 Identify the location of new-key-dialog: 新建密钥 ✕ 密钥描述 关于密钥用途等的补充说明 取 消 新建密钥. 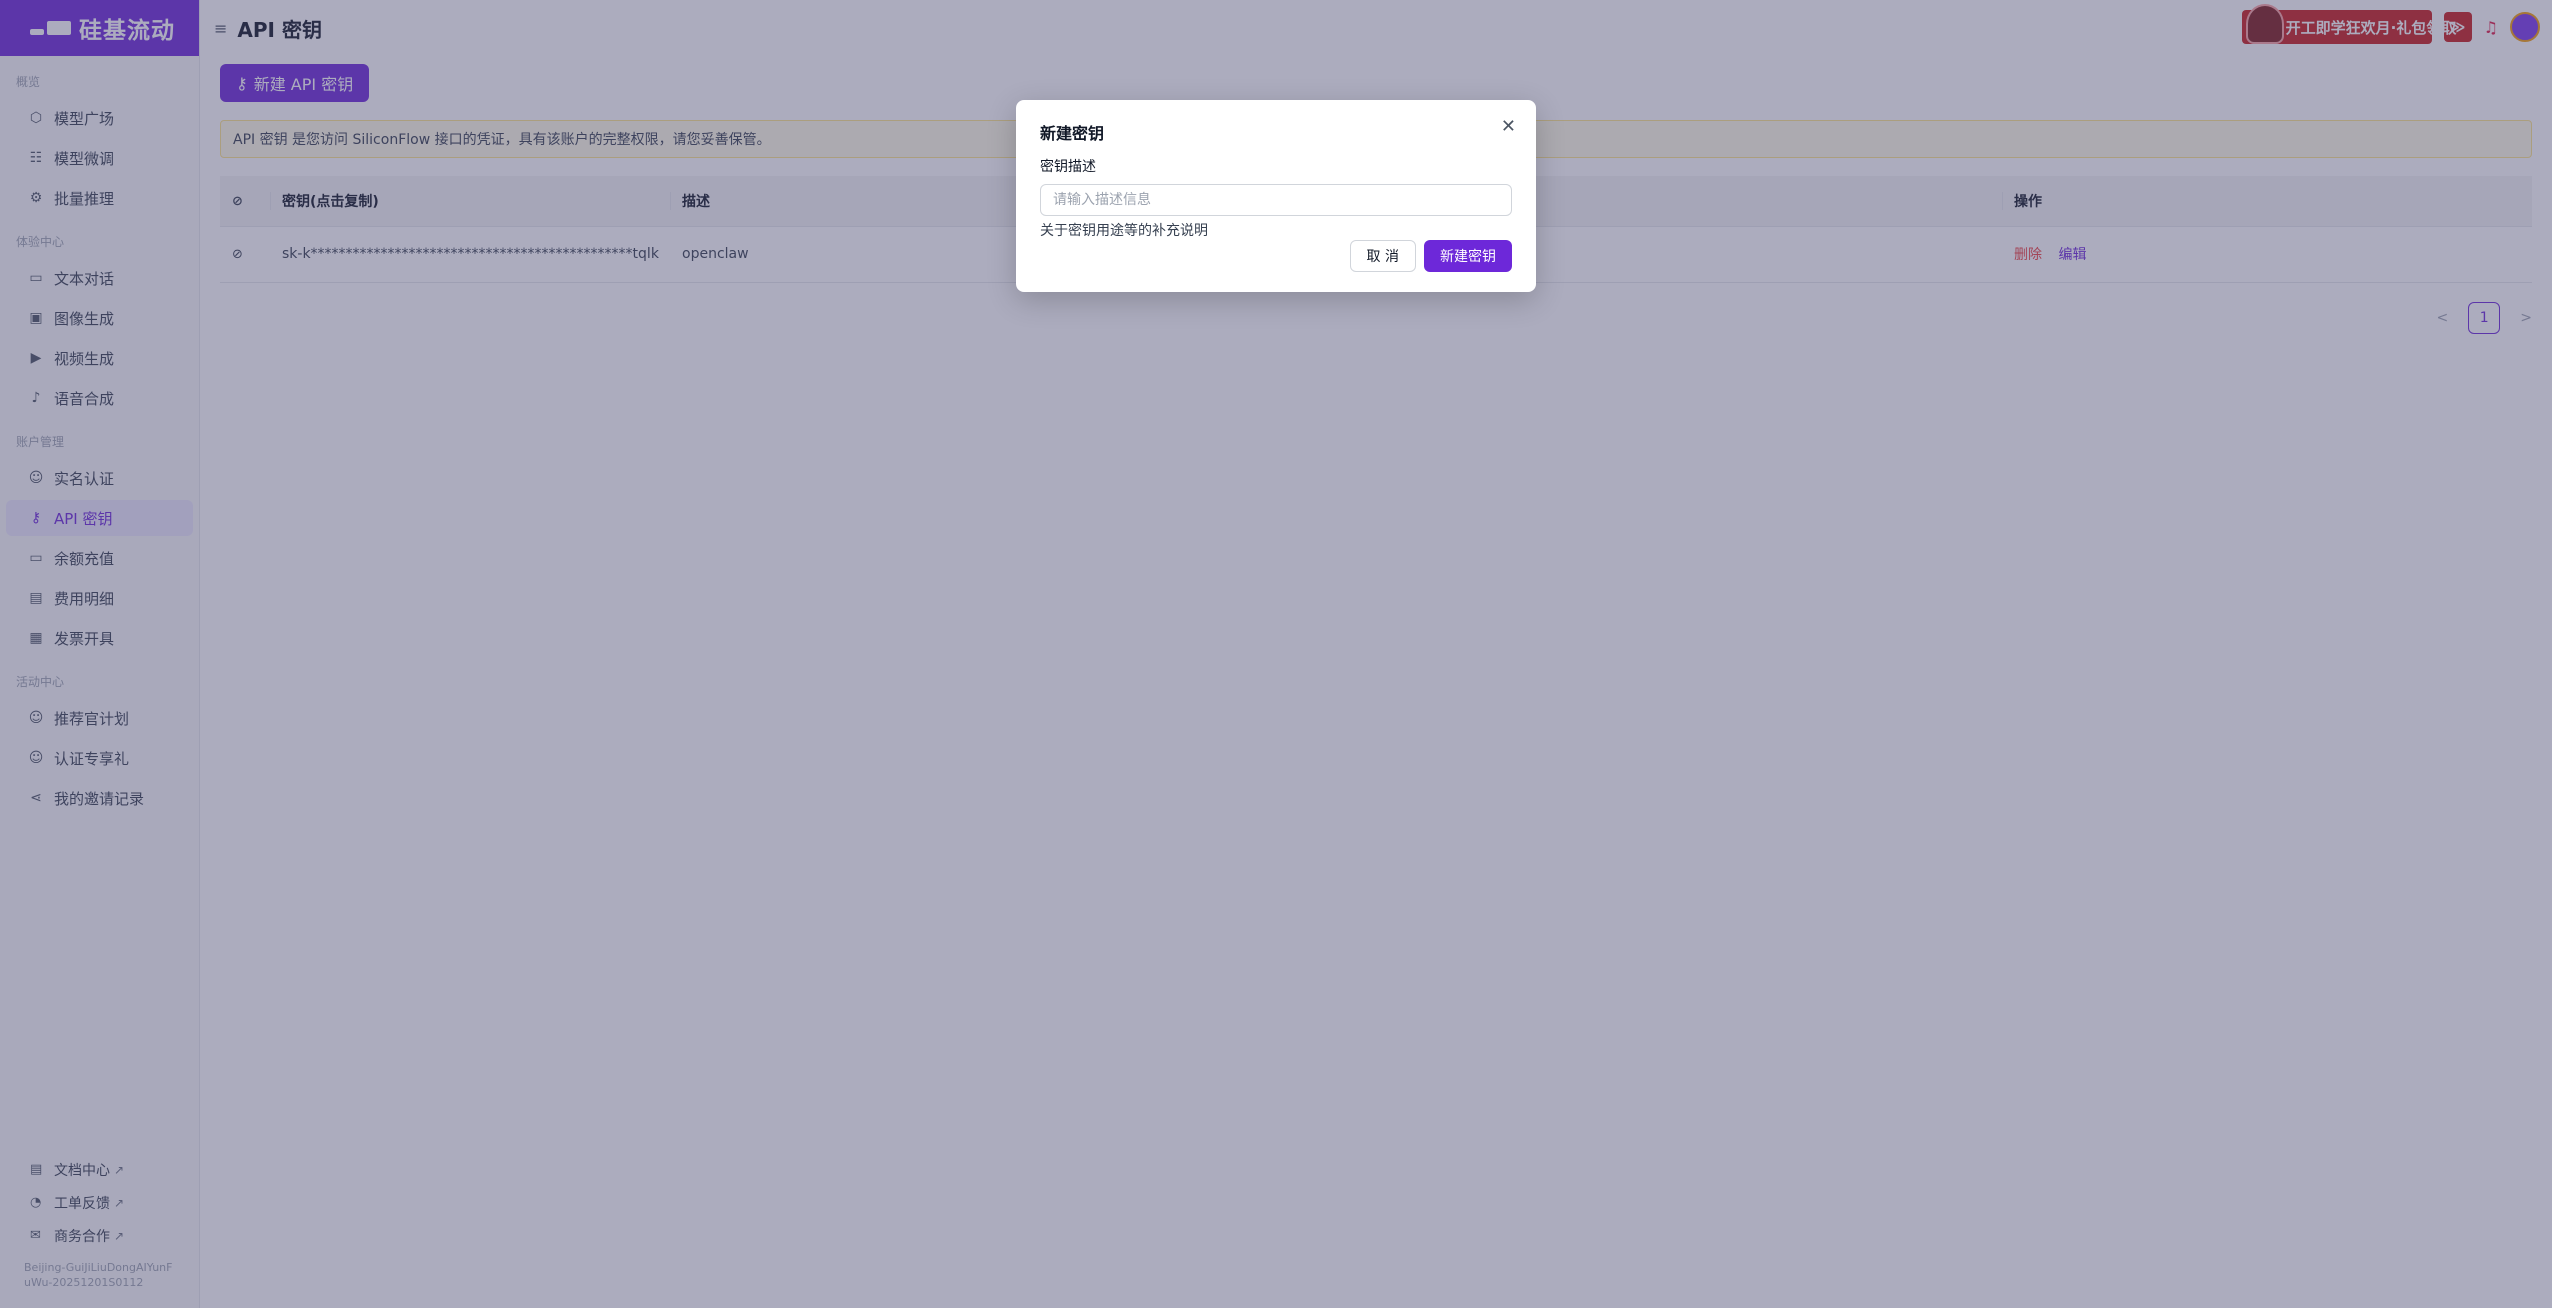
(1276, 196).